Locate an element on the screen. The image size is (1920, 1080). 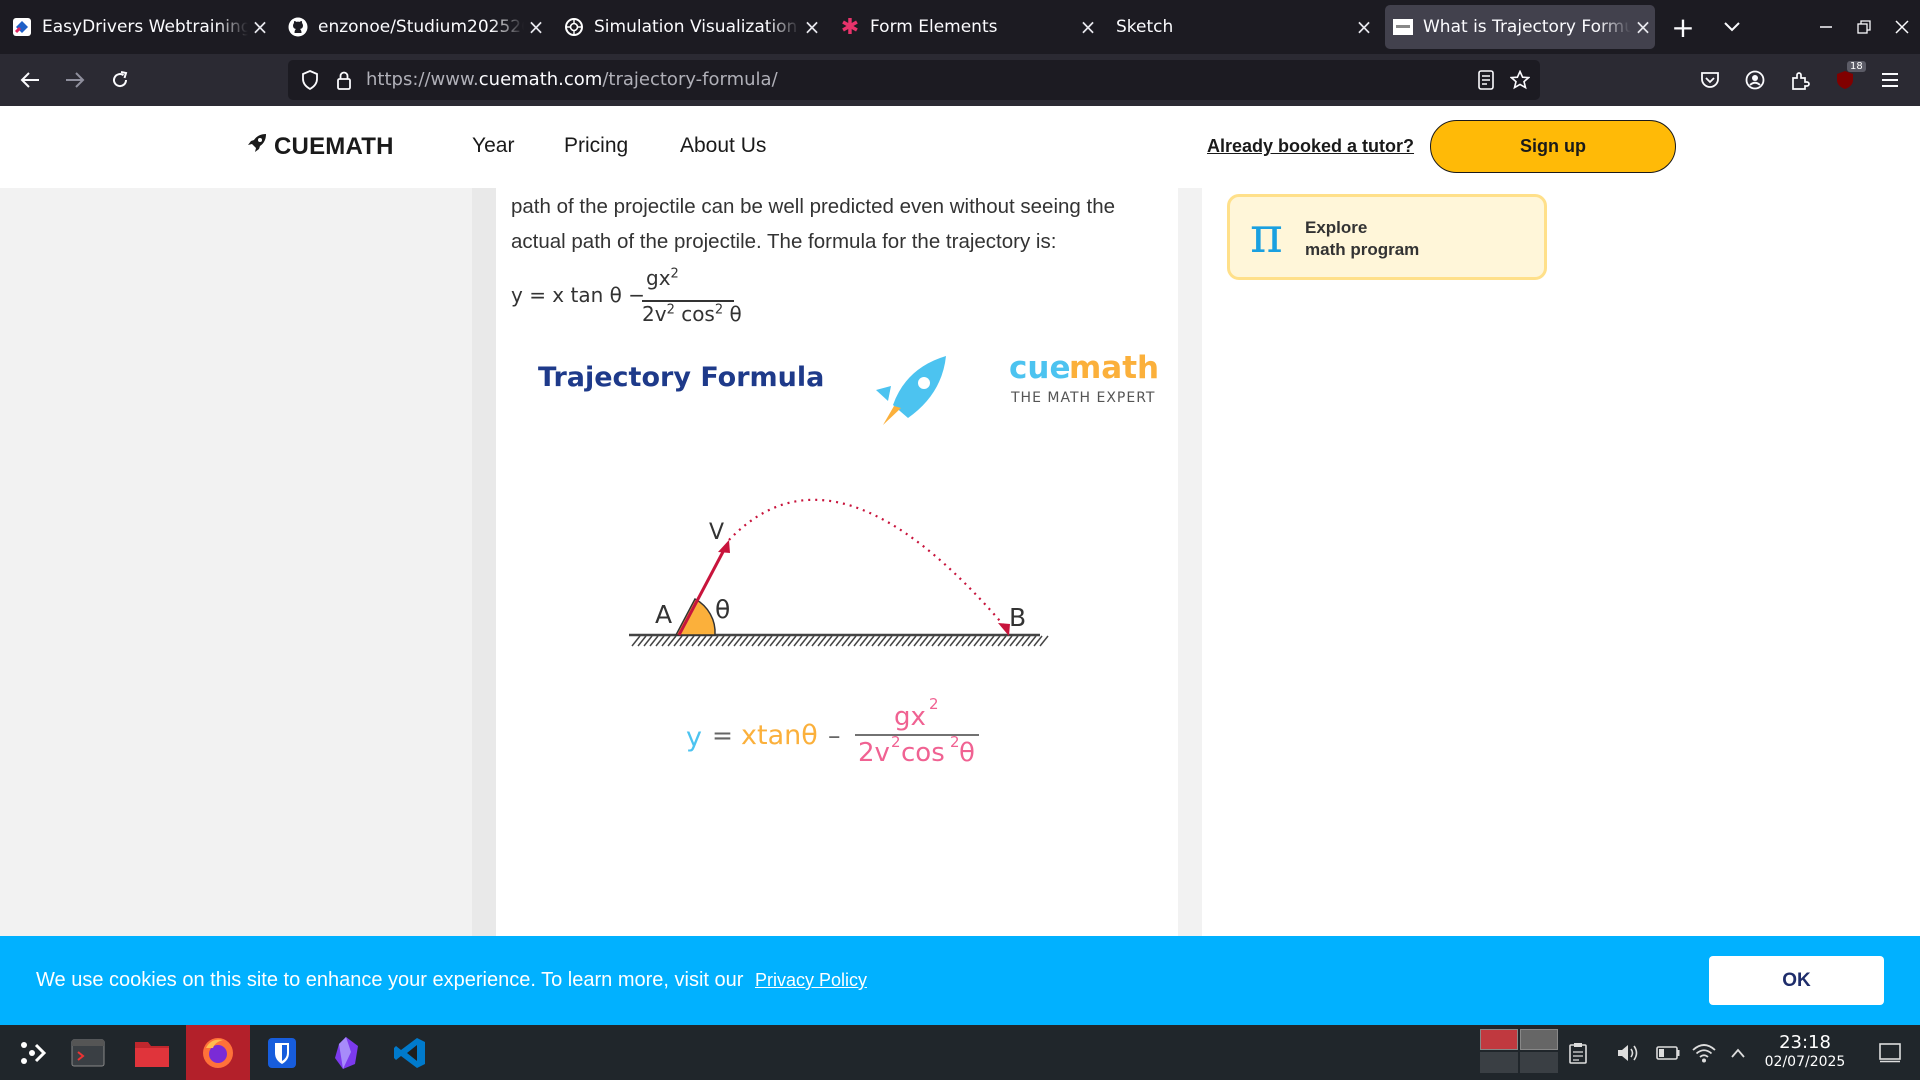
explore-line-2: math program is located at coordinates (1362, 249).